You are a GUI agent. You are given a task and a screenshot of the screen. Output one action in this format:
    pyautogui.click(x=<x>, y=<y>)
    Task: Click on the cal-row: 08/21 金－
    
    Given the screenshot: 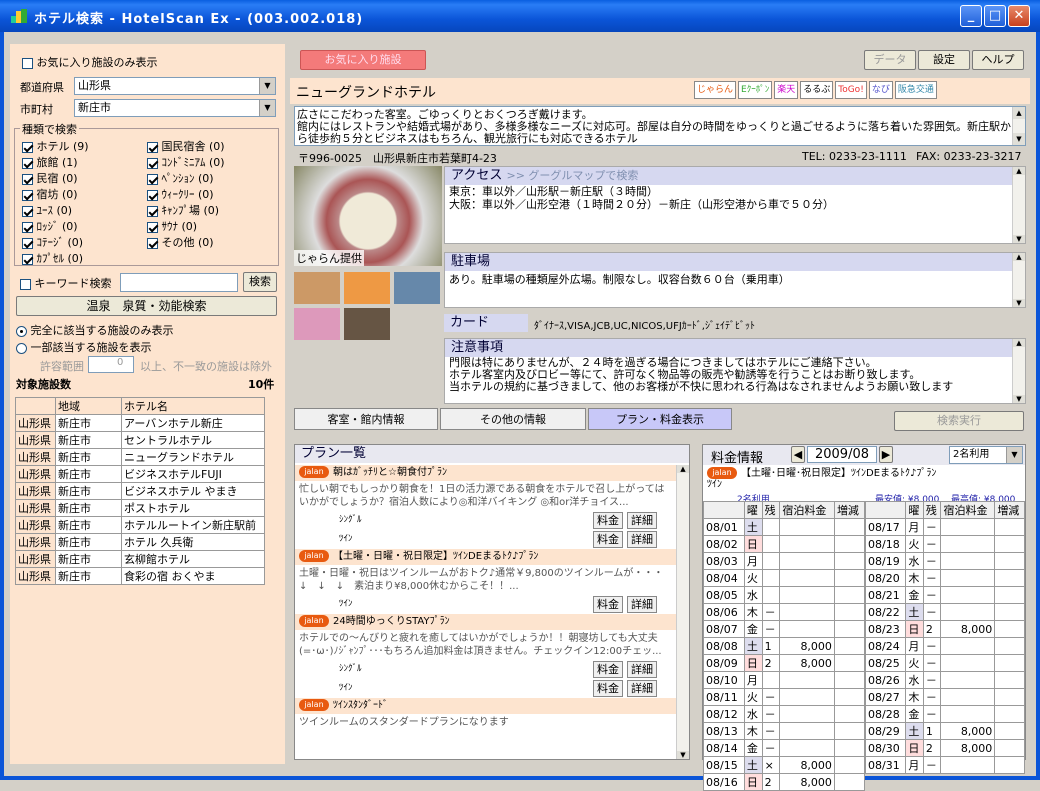 What is the action you would take?
    pyautogui.click(x=944, y=595)
    